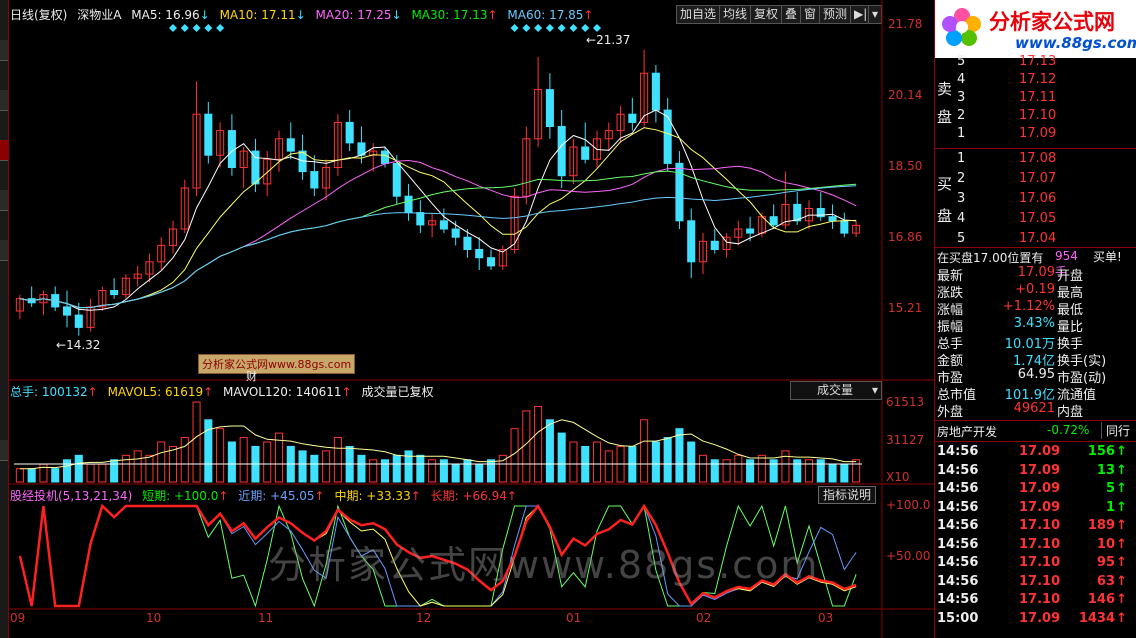 This screenshot has height=638, width=1136. Describe the element at coordinates (71, 496) in the screenshot. I see `indicator-name: 股经投机(5,13,21,34)` at that location.